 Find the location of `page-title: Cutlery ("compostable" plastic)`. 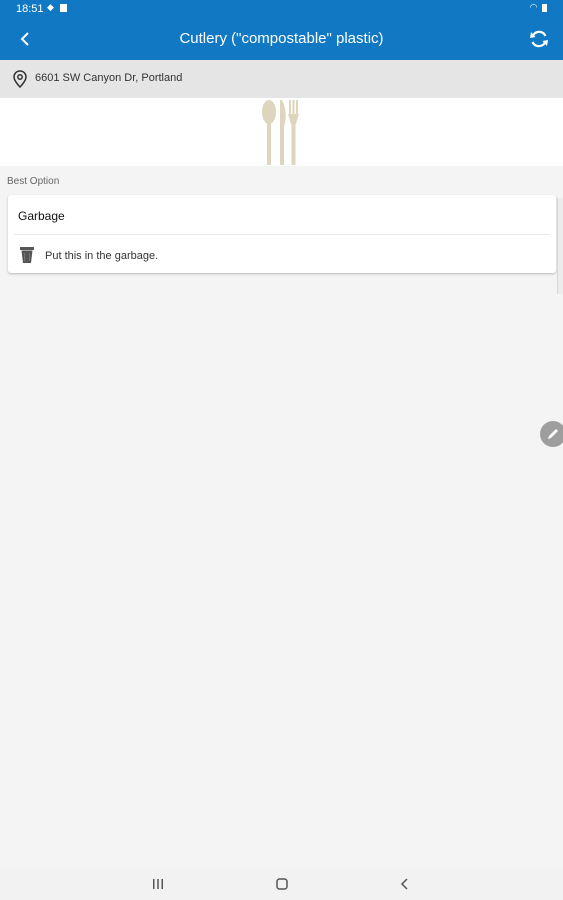

page-title: Cutlery ("compostable" plastic) is located at coordinates (281, 38).